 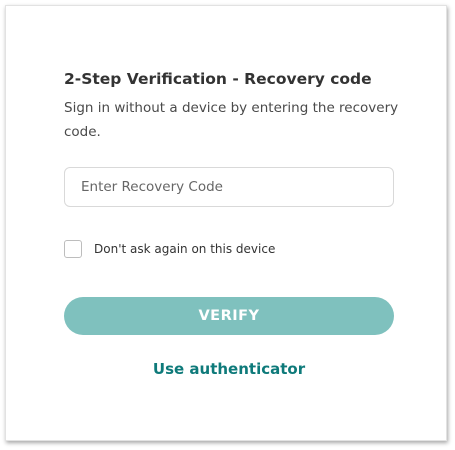 What do you see at coordinates (218, 79) in the screenshot?
I see `page-title: 2-Step Verification - Recovery code` at bounding box center [218, 79].